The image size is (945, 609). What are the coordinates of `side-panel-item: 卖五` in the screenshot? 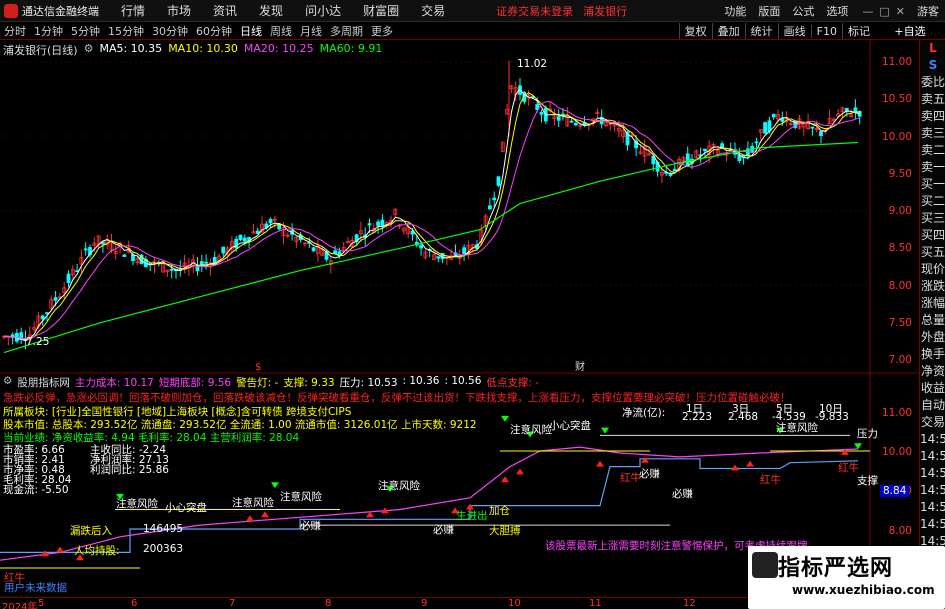 It's located at (932, 99).